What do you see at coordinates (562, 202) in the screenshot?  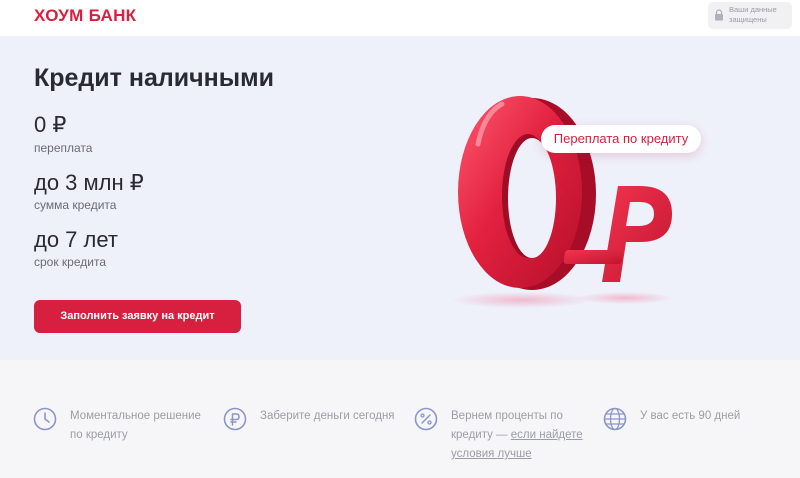 I see `zero-ruble-illustration` at bounding box center [562, 202].